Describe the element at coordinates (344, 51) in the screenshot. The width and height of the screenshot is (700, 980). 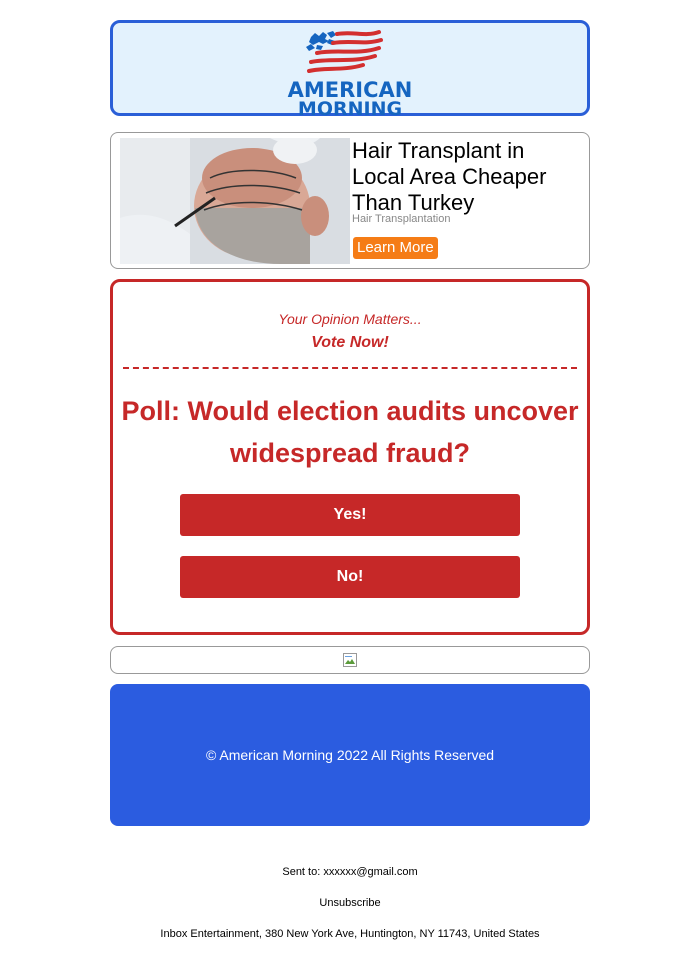
I see `flag-logo-icon` at that location.